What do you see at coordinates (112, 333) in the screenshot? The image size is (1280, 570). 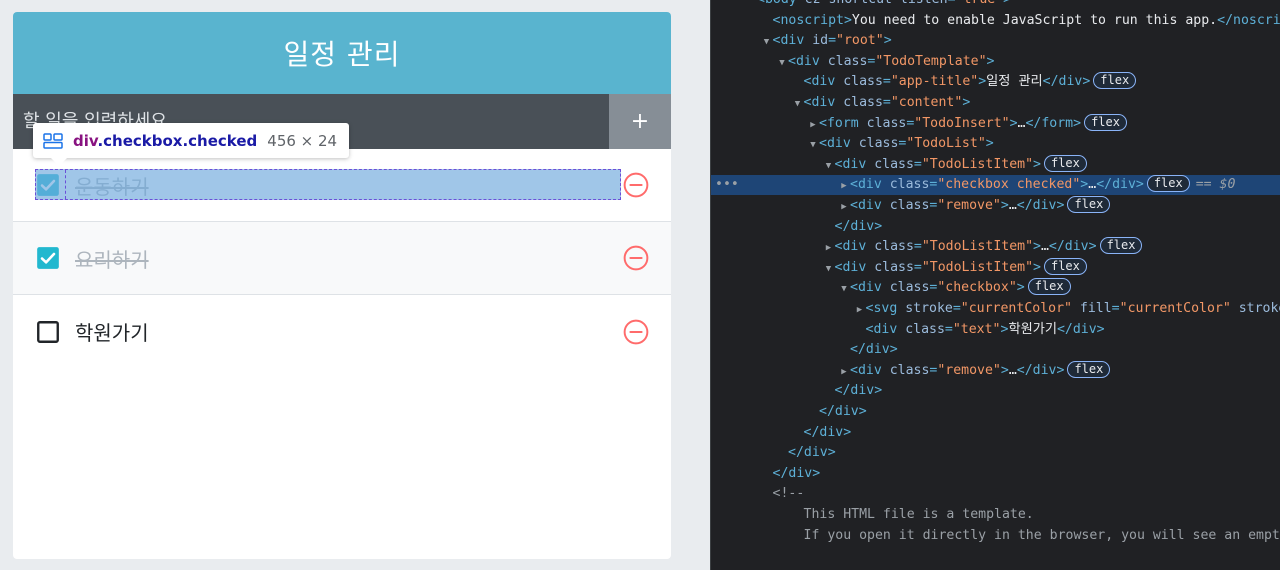 I see `todo-text: 학원가기` at bounding box center [112, 333].